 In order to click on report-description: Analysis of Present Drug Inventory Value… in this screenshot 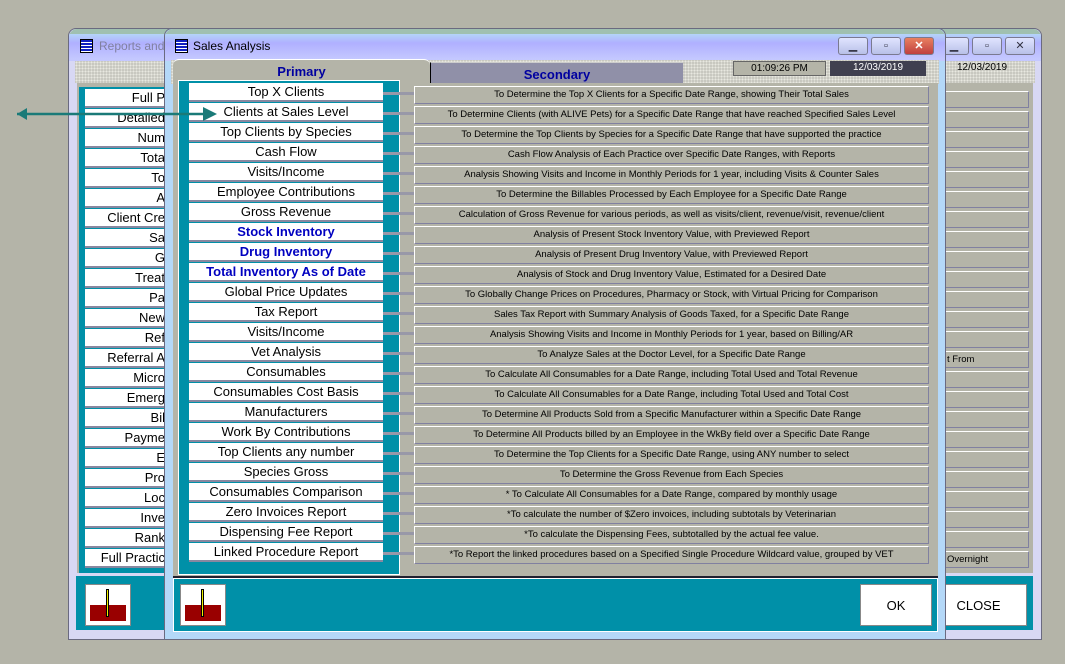, I will do `click(671, 255)`.